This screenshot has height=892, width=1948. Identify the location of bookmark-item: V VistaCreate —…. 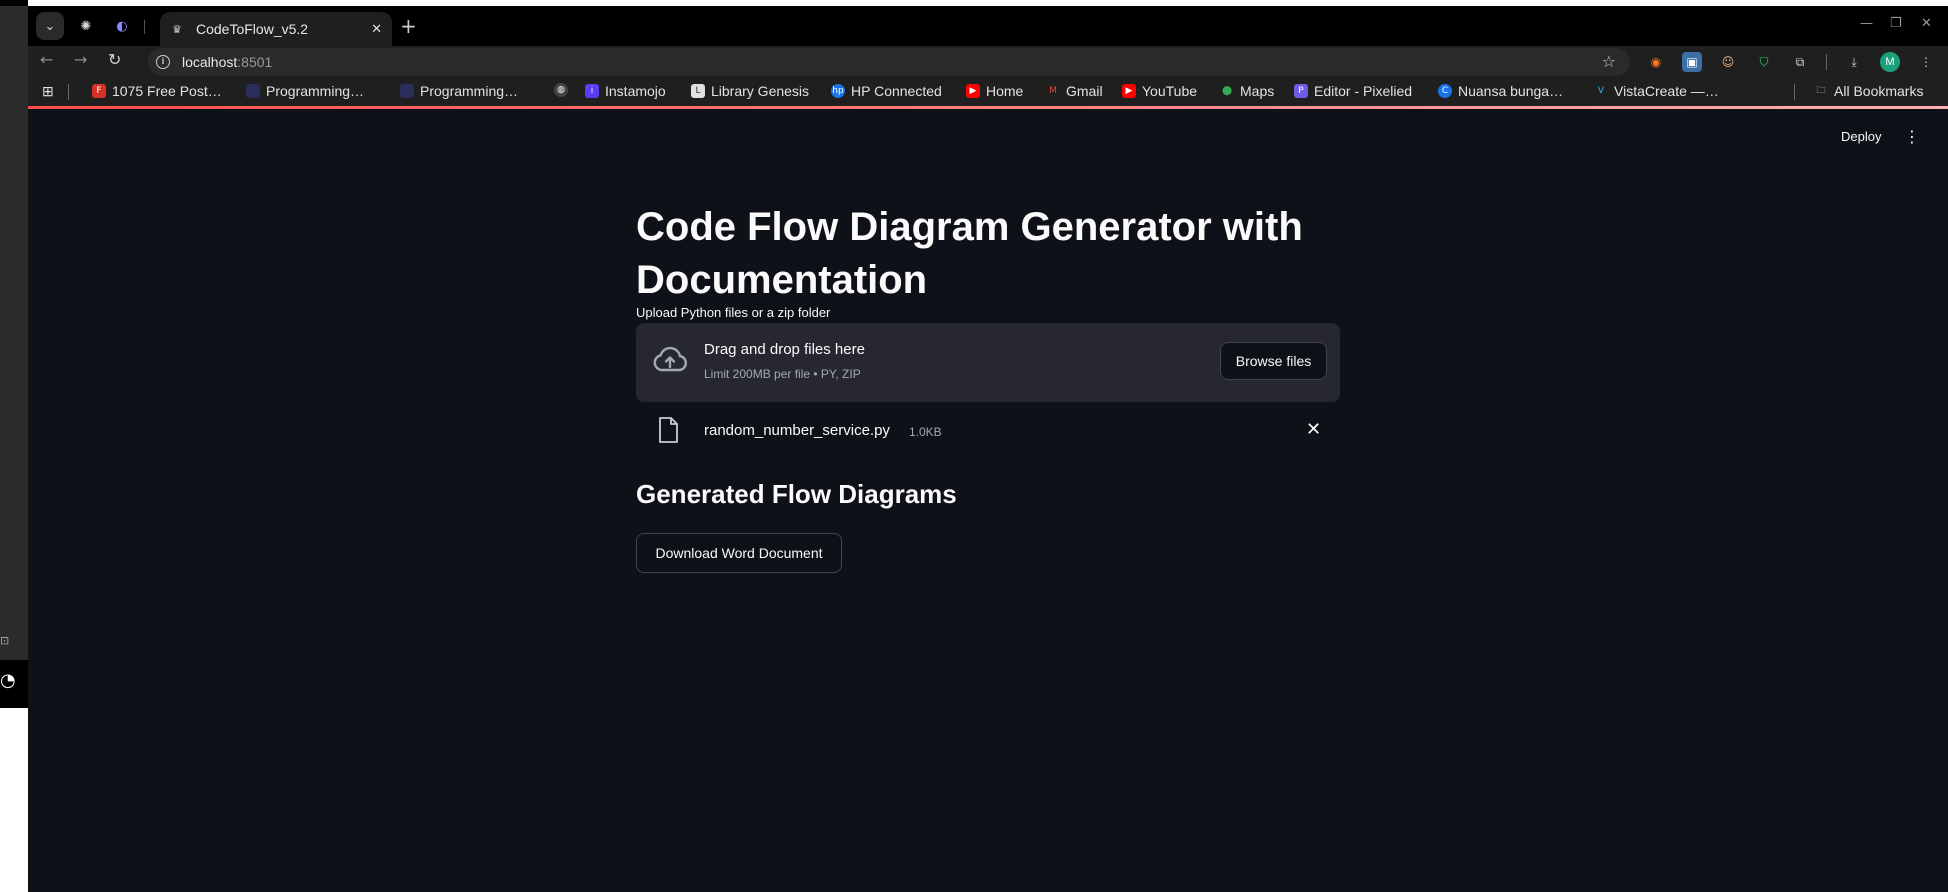
(1656, 91).